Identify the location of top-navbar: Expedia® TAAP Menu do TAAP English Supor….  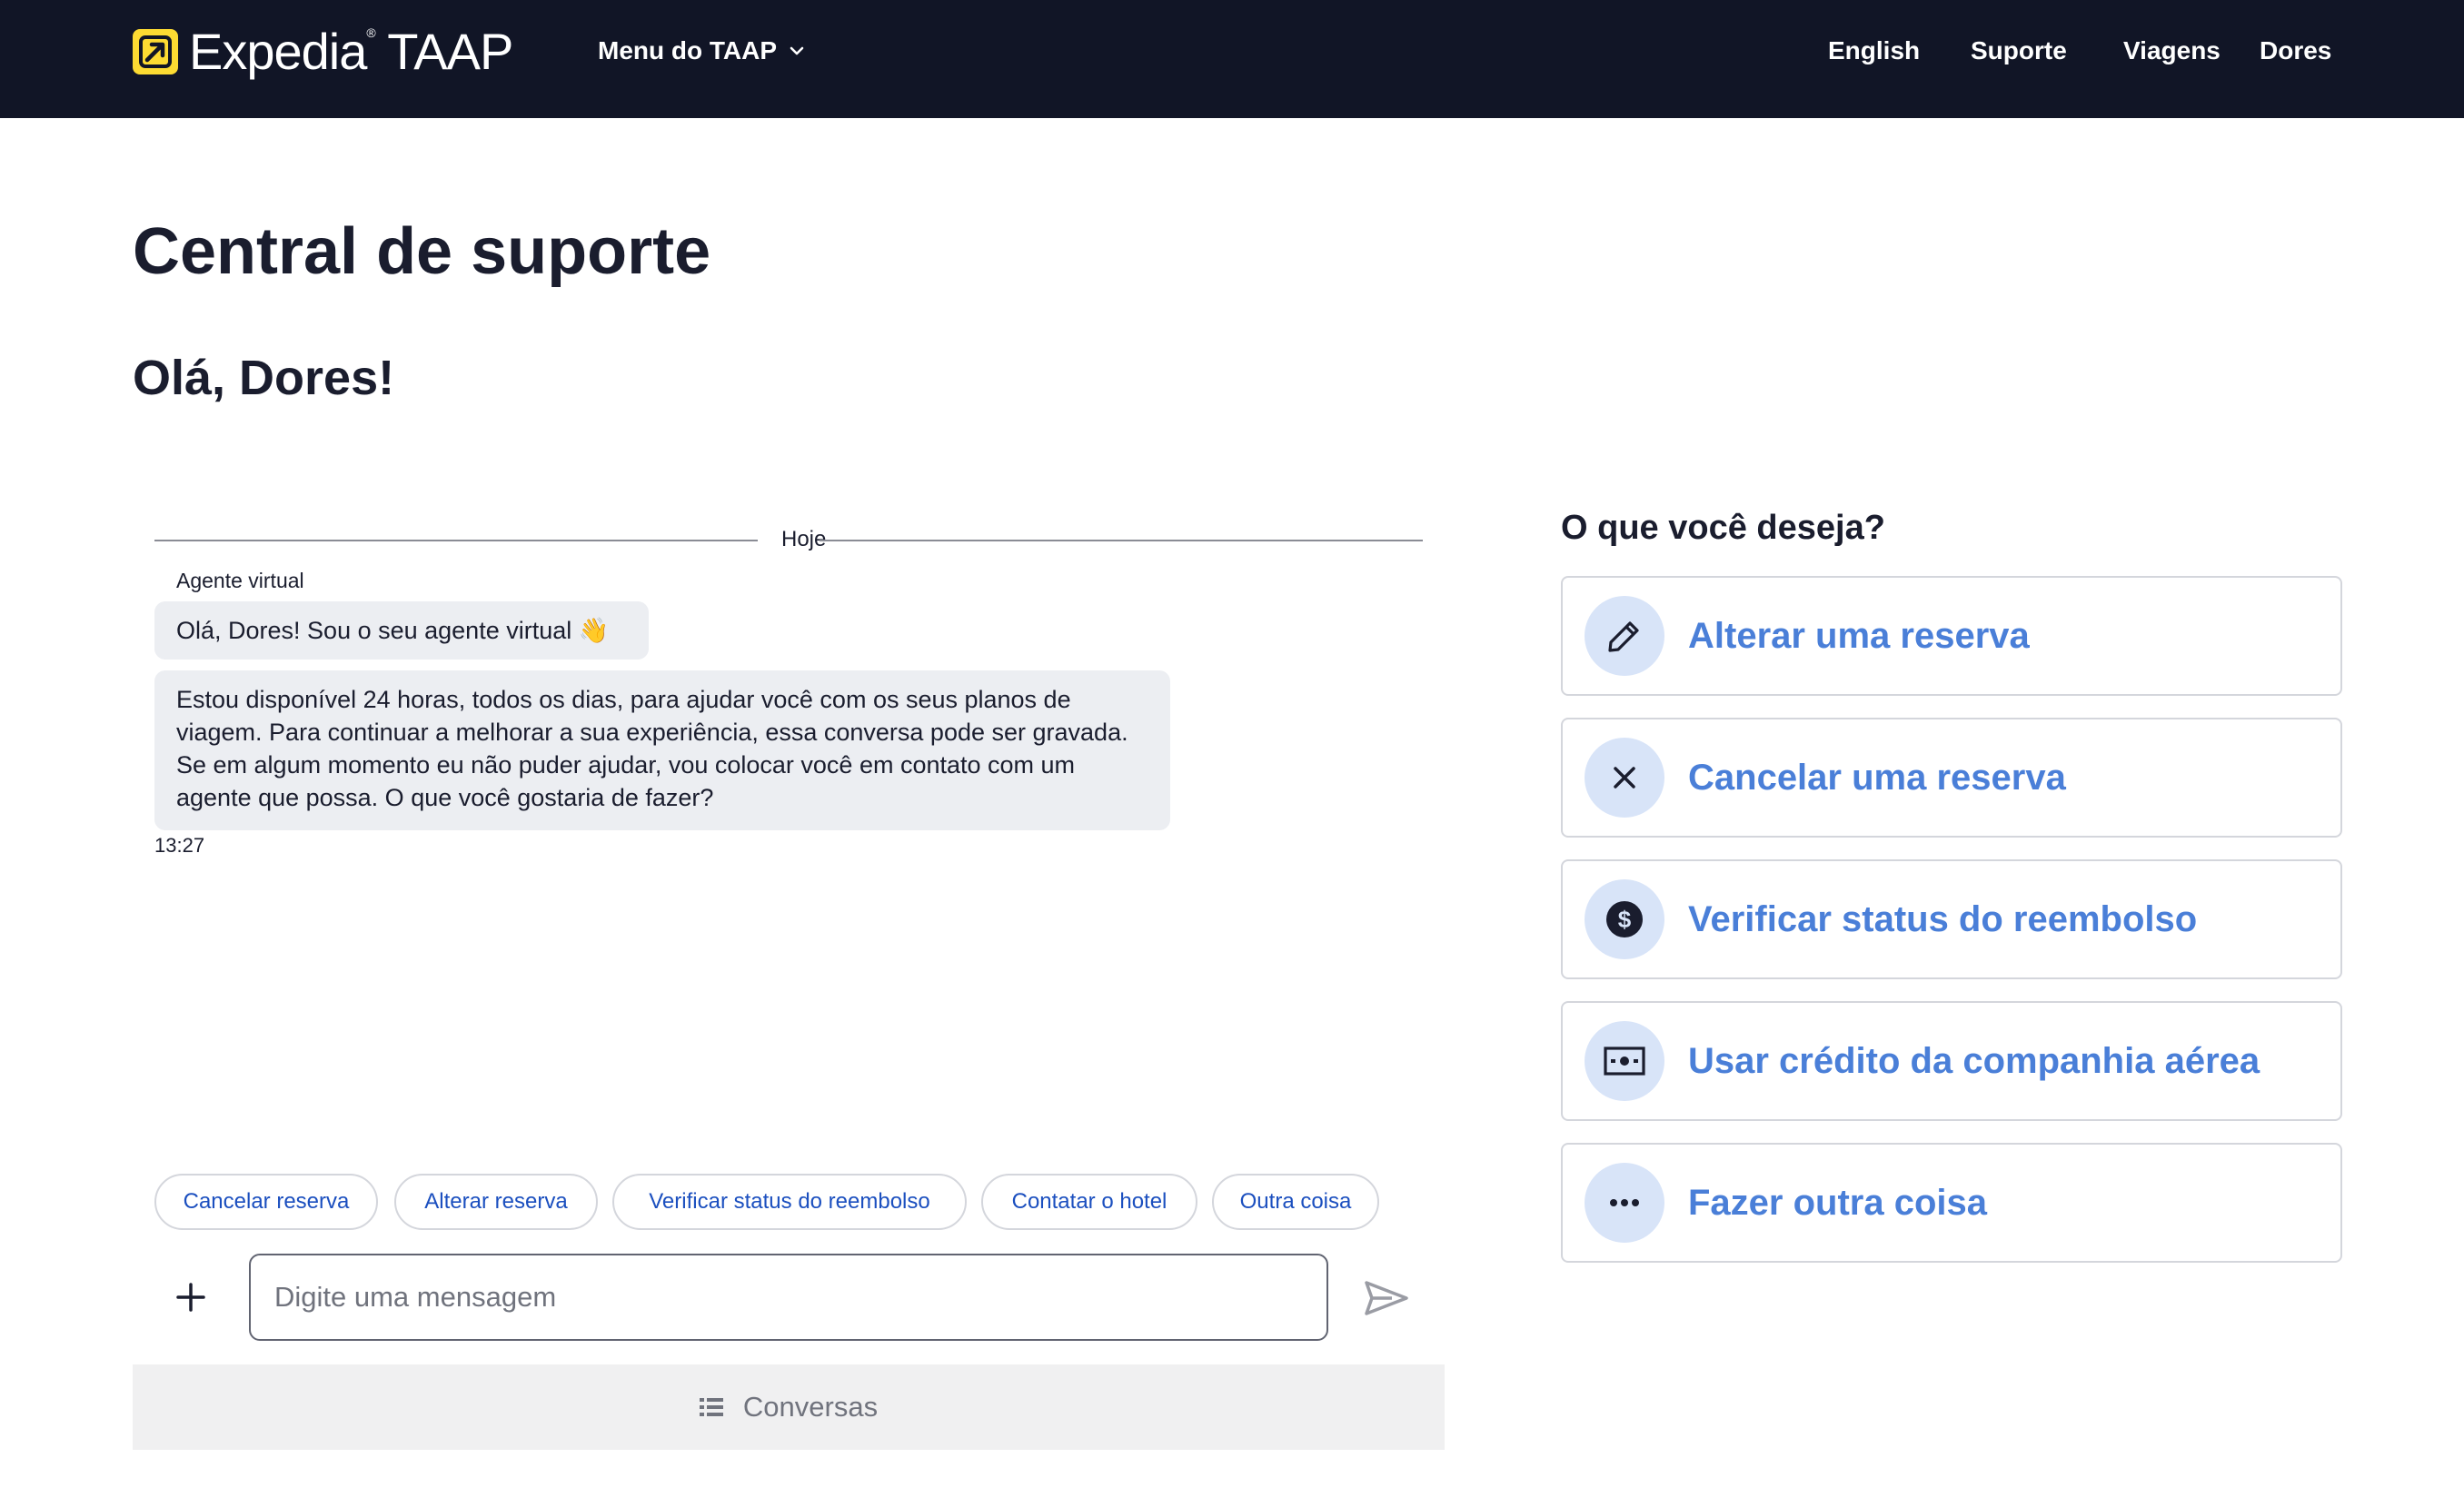
(1232, 59).